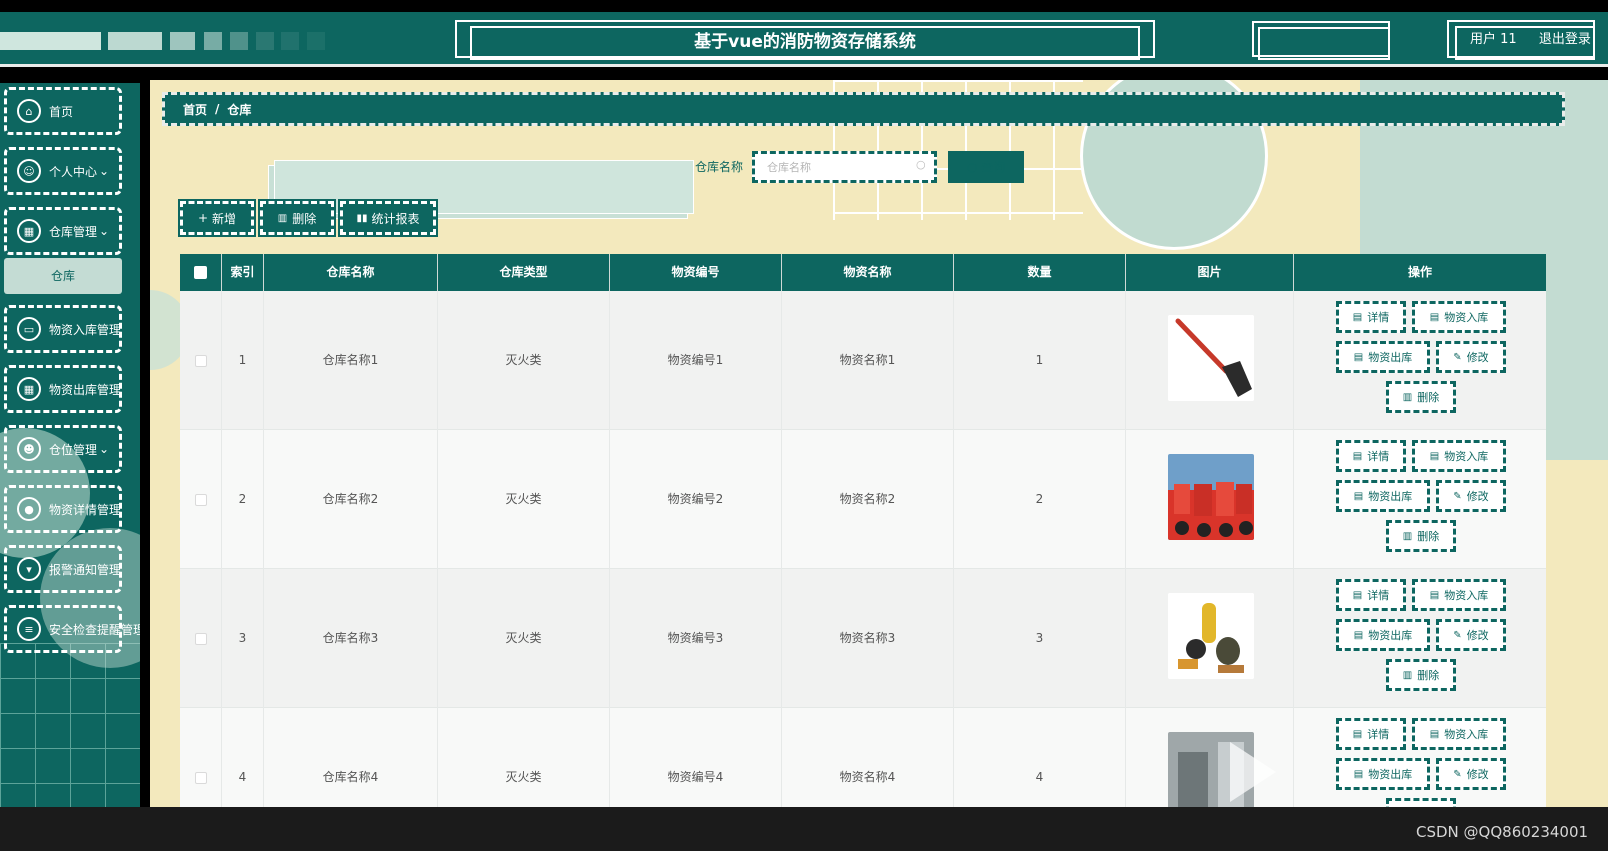 The width and height of the screenshot is (1608, 851). What do you see at coordinates (29, 329) in the screenshot?
I see `monitor-icon: ▭` at bounding box center [29, 329].